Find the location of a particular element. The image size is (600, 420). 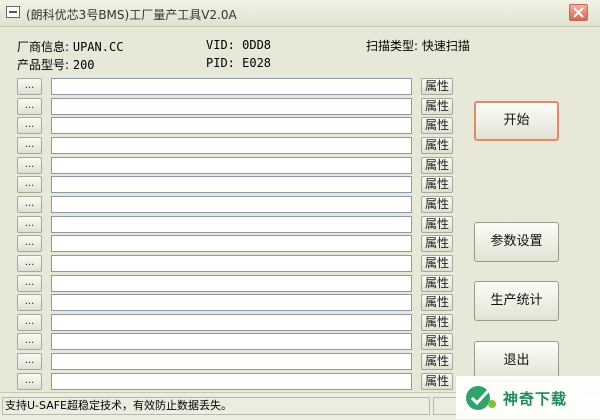

vendor-info: 厂商信息: UPAN.CC is located at coordinates (70, 46).